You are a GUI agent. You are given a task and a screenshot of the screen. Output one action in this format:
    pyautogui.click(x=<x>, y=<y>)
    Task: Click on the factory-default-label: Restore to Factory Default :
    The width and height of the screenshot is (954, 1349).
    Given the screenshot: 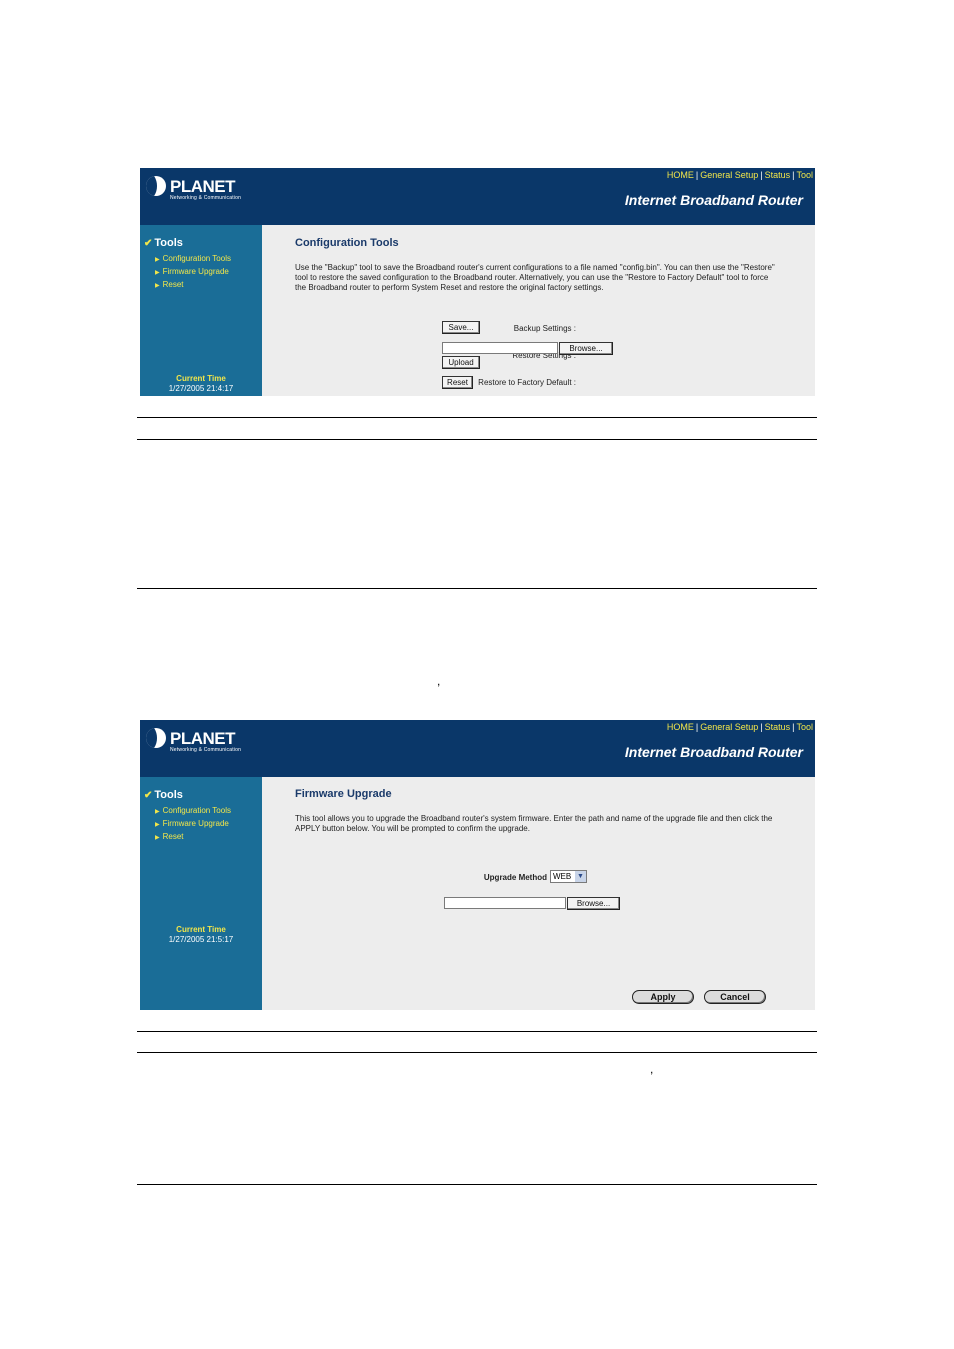 What is the action you would take?
    pyautogui.click(x=527, y=382)
    